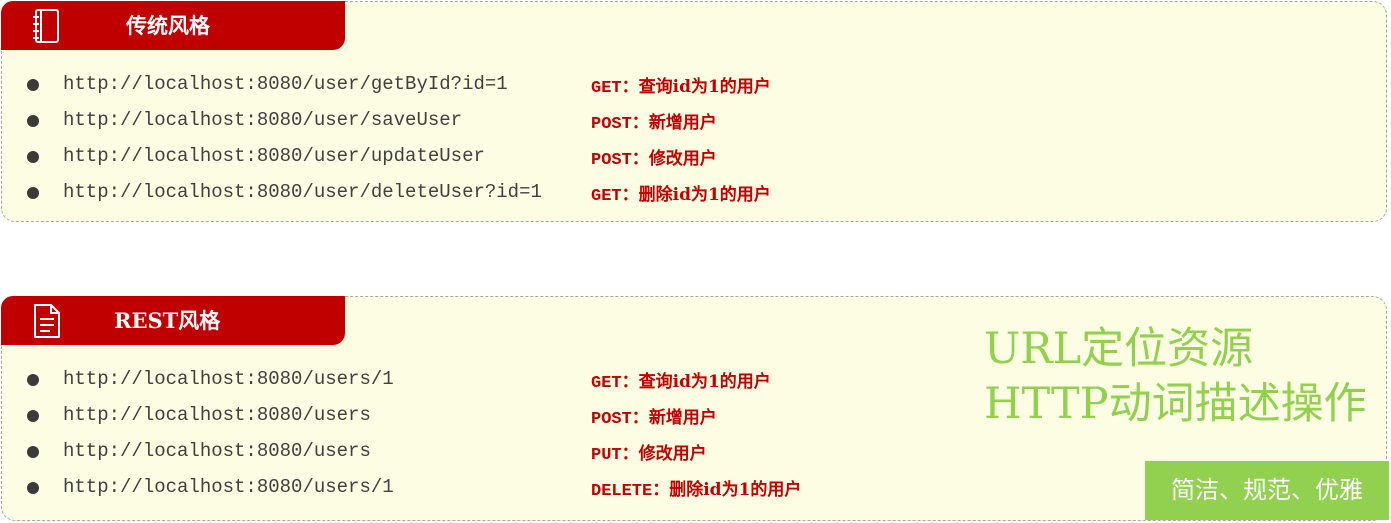 This screenshot has width=1391, height=523. I want to click on operation-description: DELETE：删除id为1的用户, so click(696, 488).